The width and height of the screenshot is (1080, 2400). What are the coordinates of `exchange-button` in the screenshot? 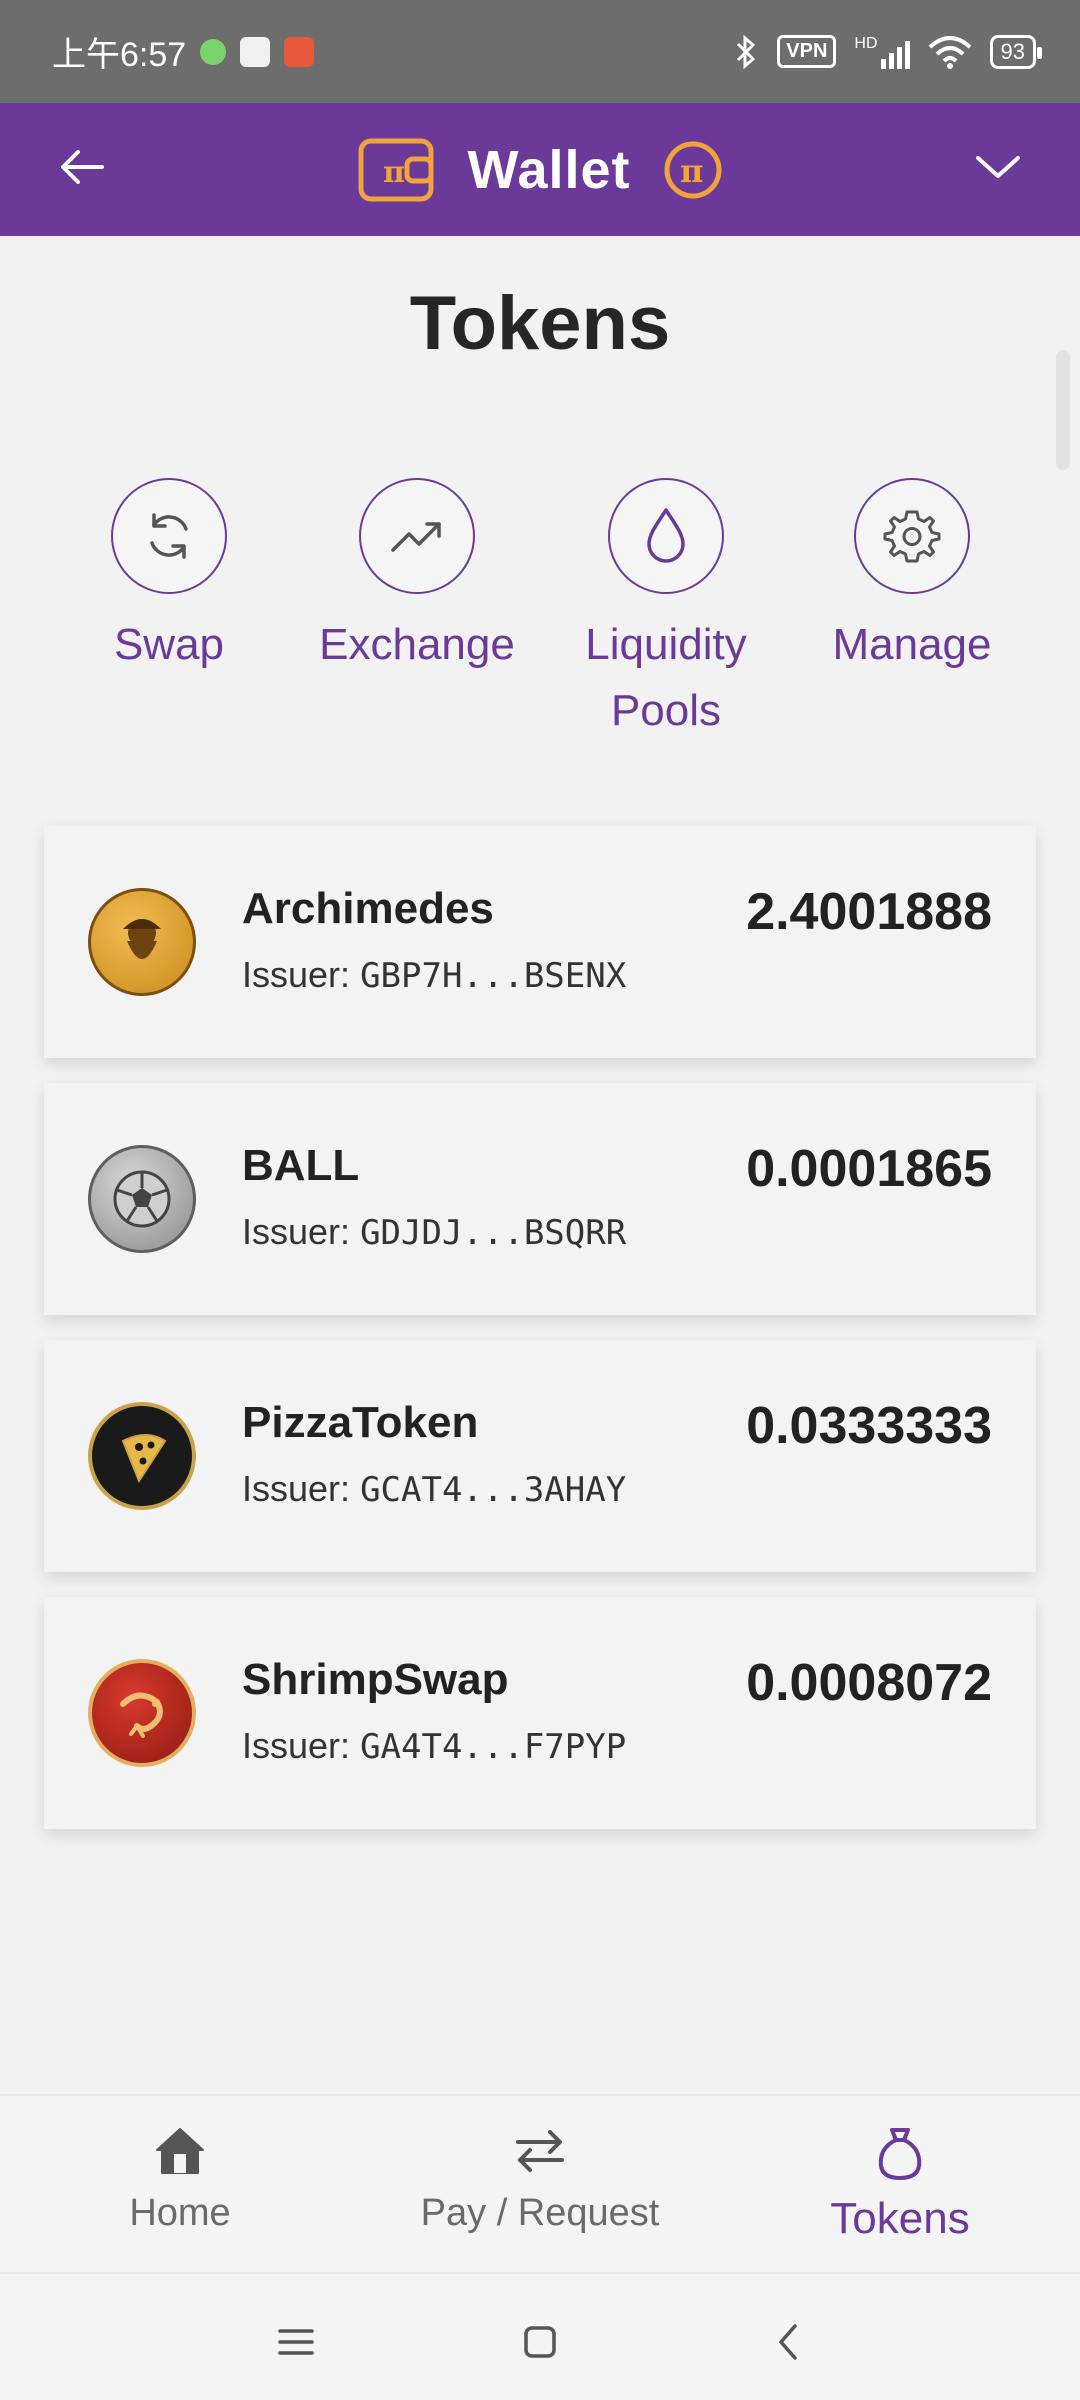 It's located at (417, 536).